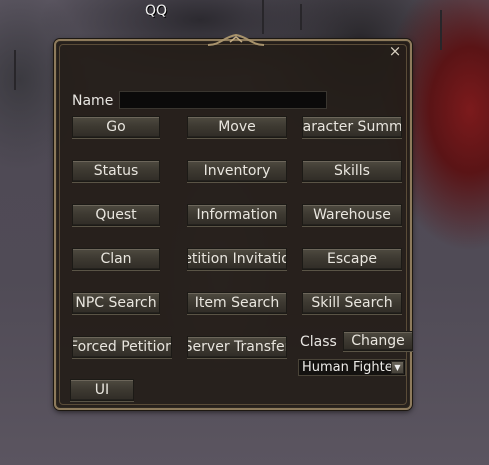  I want to click on player-name-label: QQ, so click(156, 11).